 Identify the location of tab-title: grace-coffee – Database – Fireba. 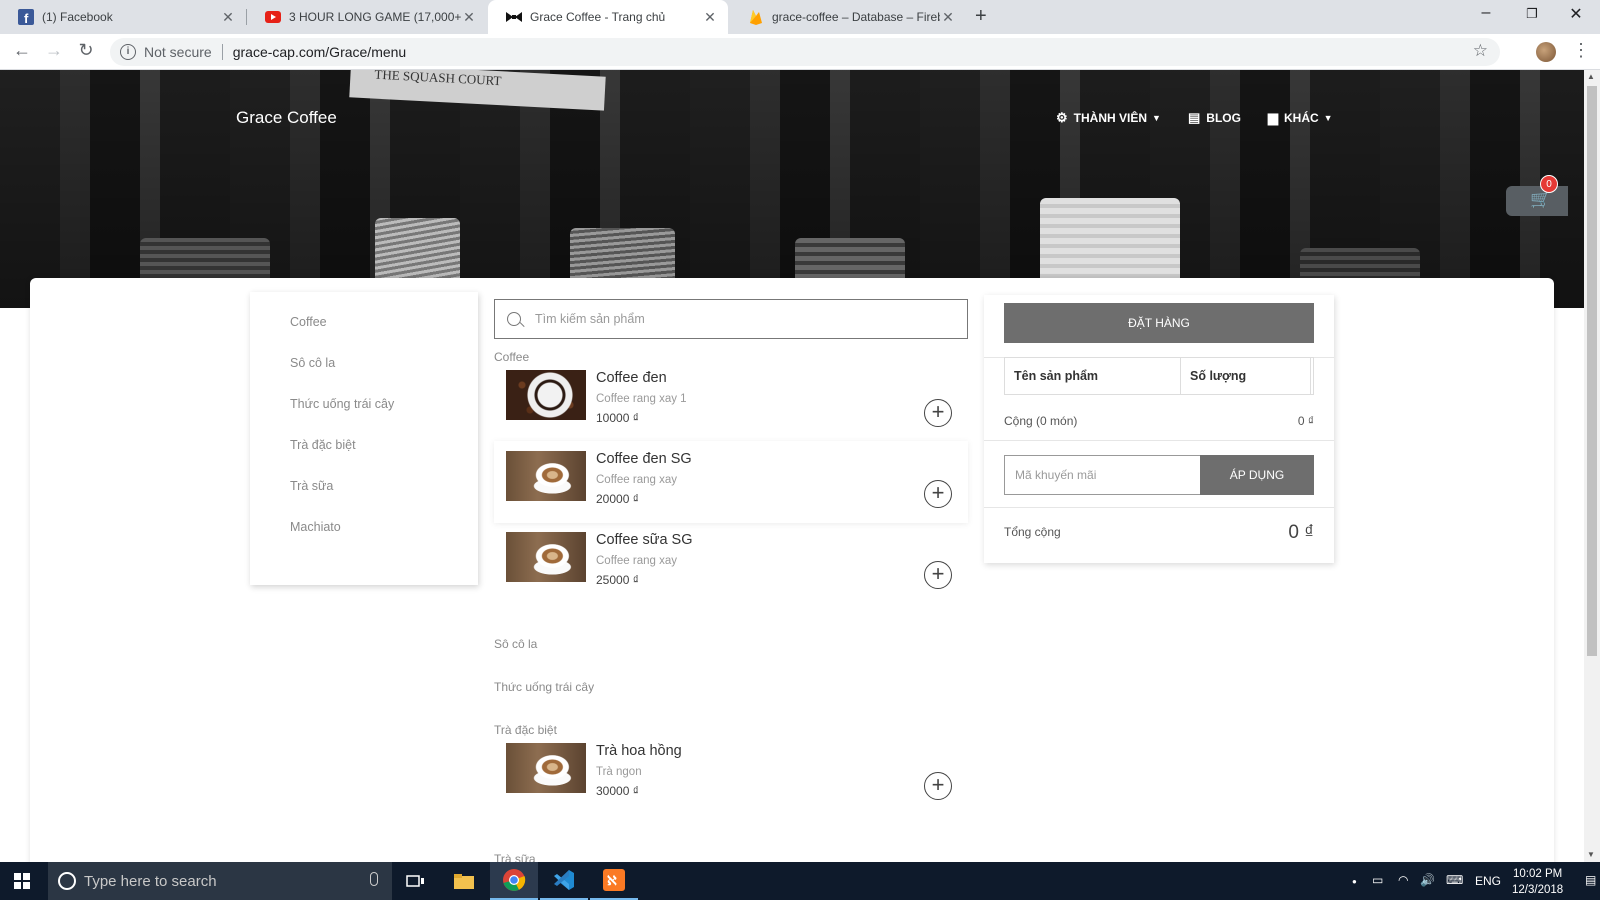
(856, 17).